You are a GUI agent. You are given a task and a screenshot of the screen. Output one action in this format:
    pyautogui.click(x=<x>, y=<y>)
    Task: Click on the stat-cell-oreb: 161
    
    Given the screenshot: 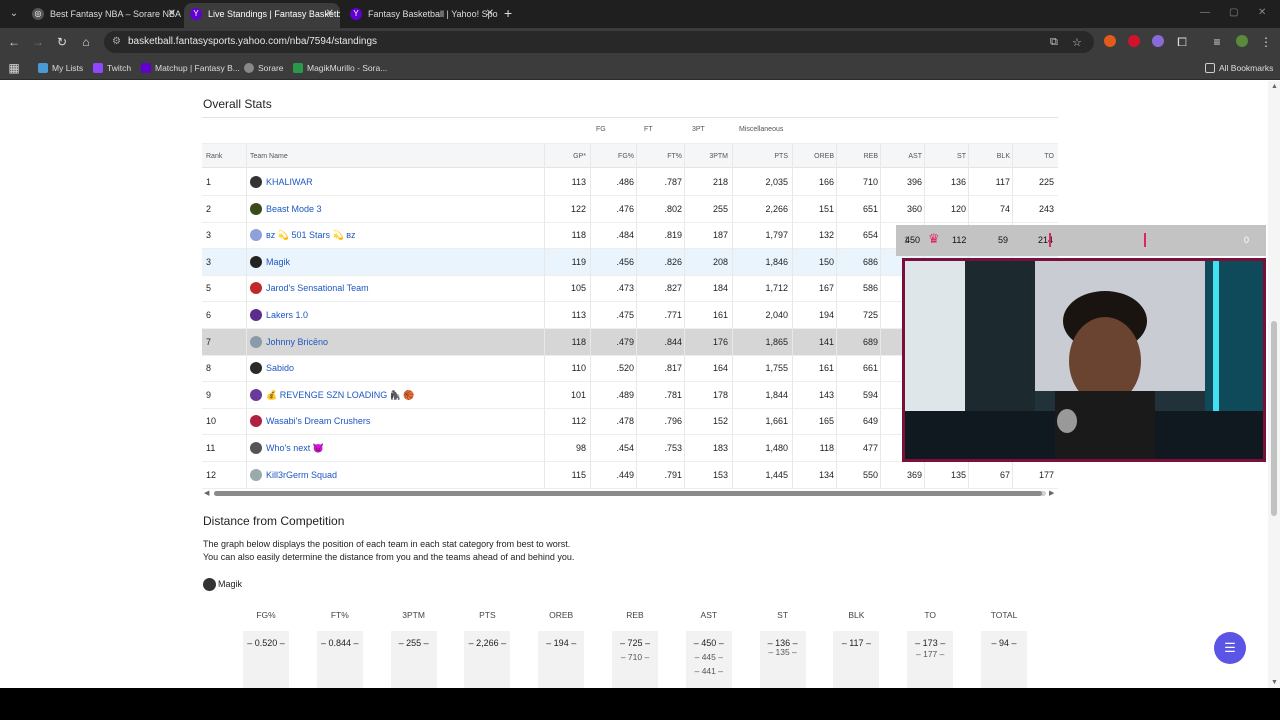 What is the action you would take?
    pyautogui.click(x=826, y=368)
    